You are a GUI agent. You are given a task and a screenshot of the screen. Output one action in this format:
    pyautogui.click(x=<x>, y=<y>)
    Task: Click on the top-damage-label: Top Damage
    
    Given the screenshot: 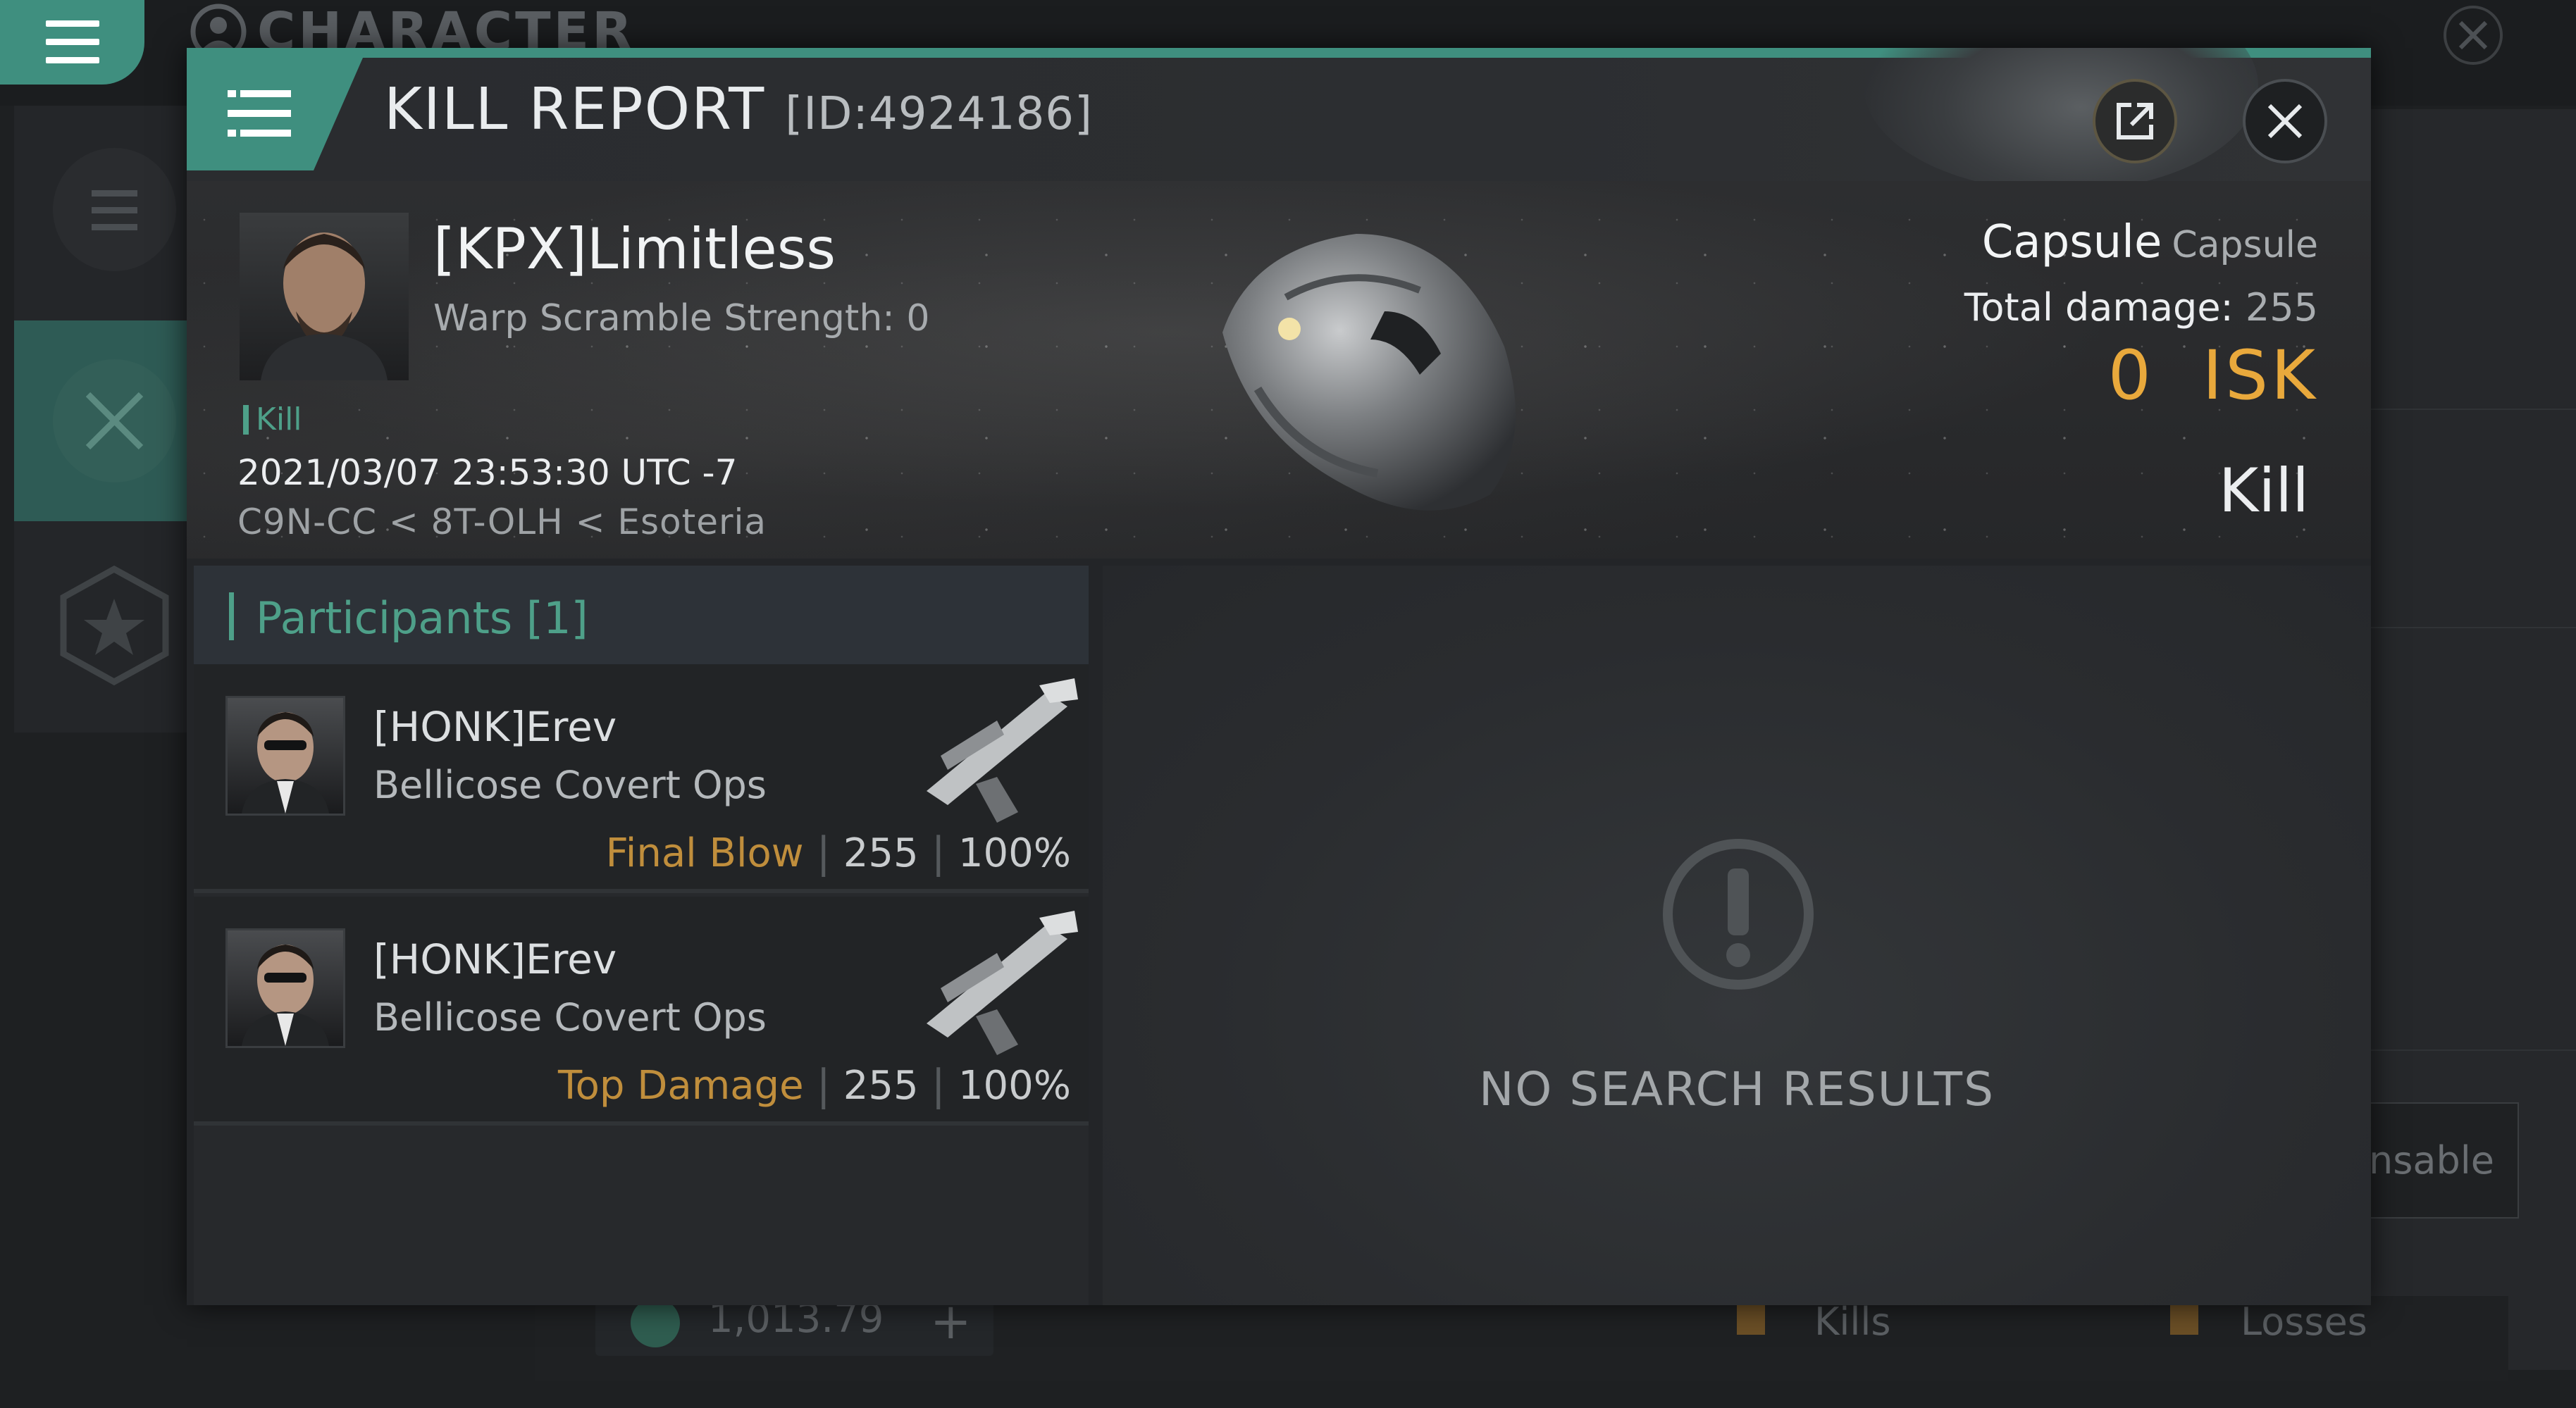 What is the action you would take?
    pyautogui.click(x=680, y=1085)
    